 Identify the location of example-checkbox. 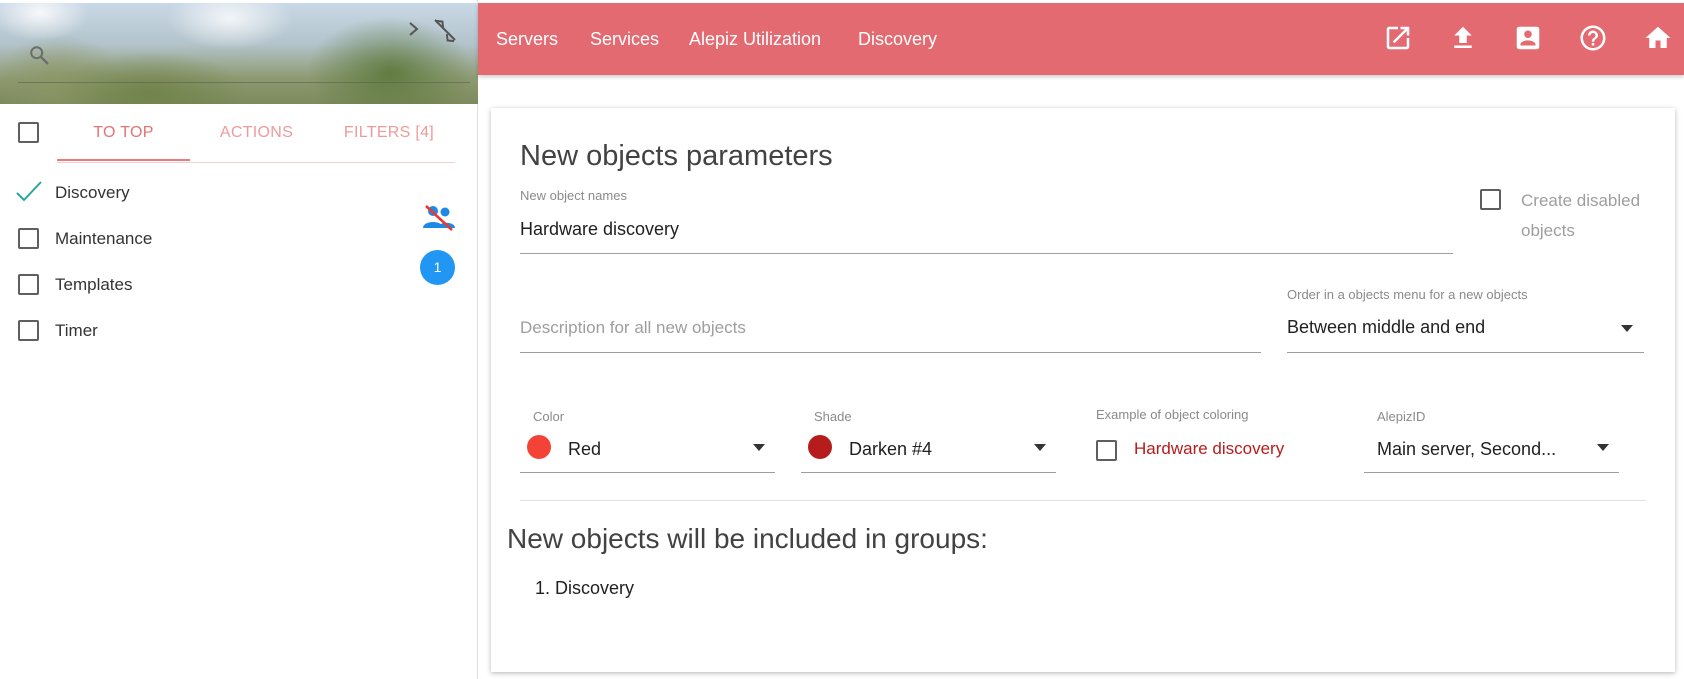
(1106, 450).